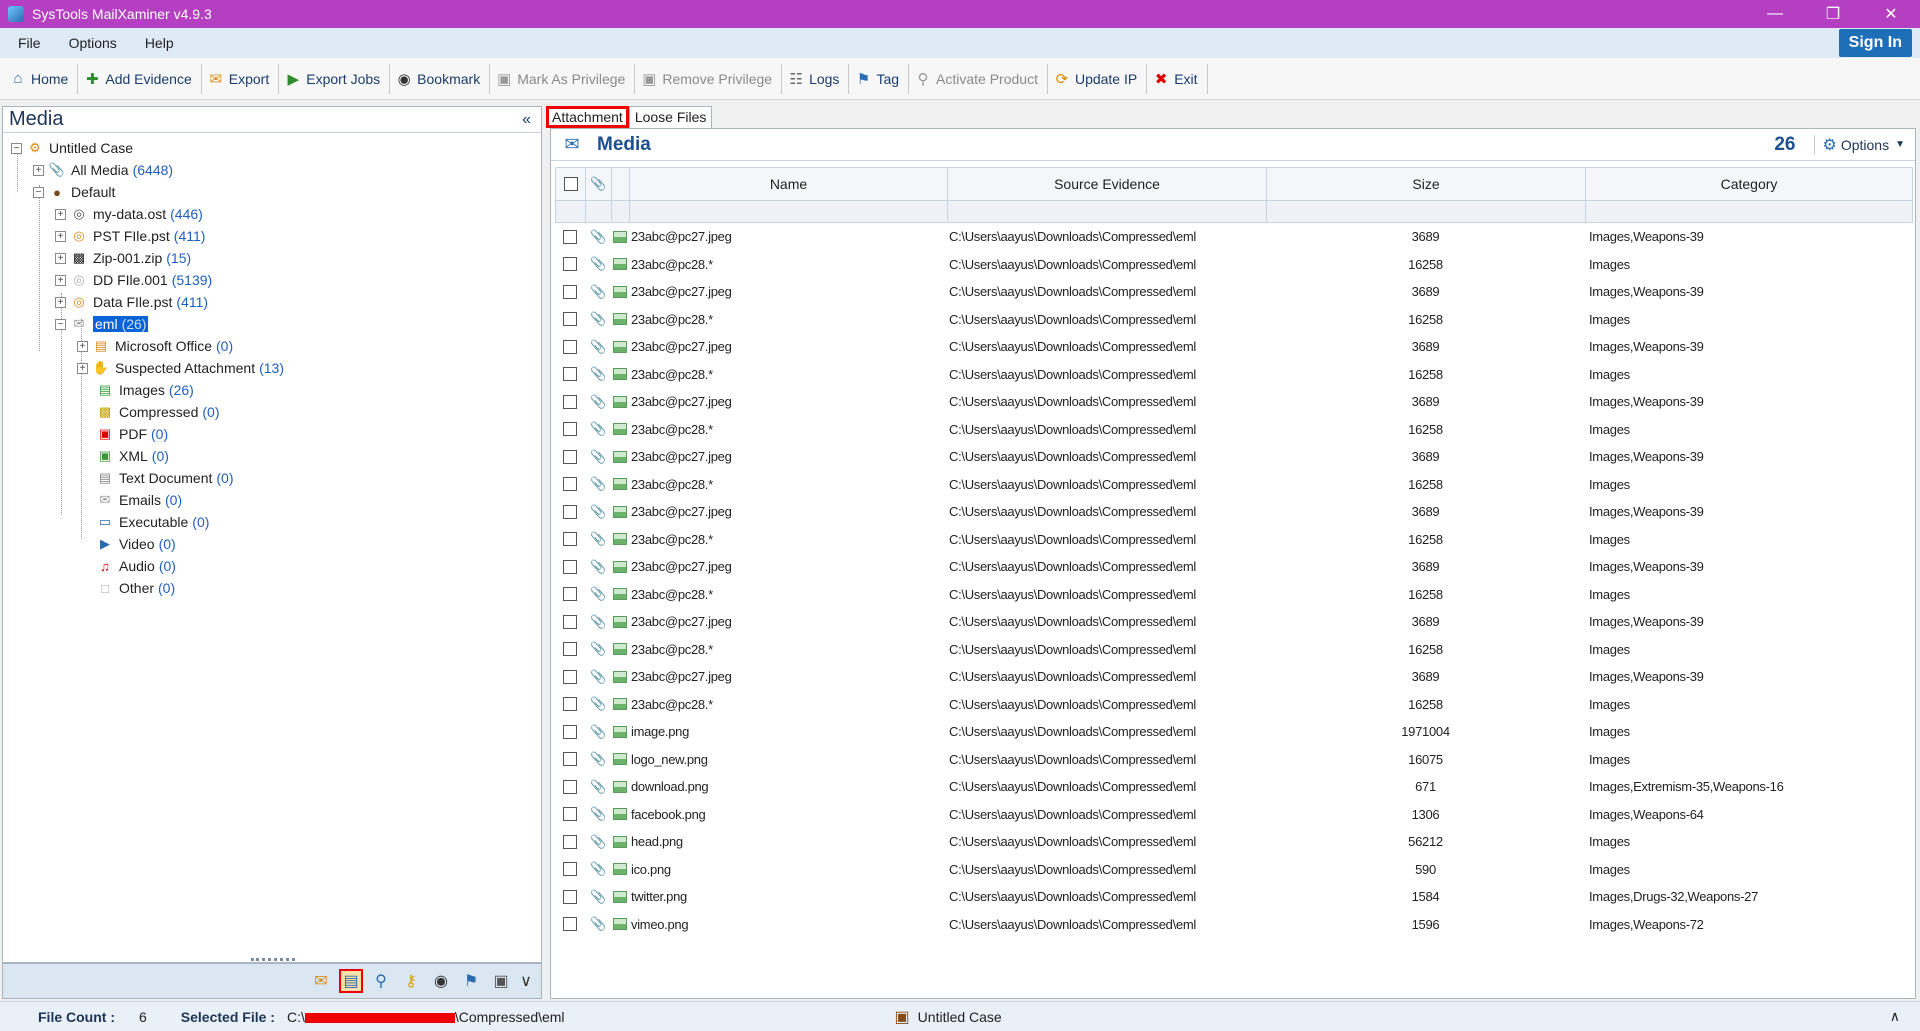  What do you see at coordinates (471, 981) in the screenshot?
I see `tag-icon: ⚑` at bounding box center [471, 981].